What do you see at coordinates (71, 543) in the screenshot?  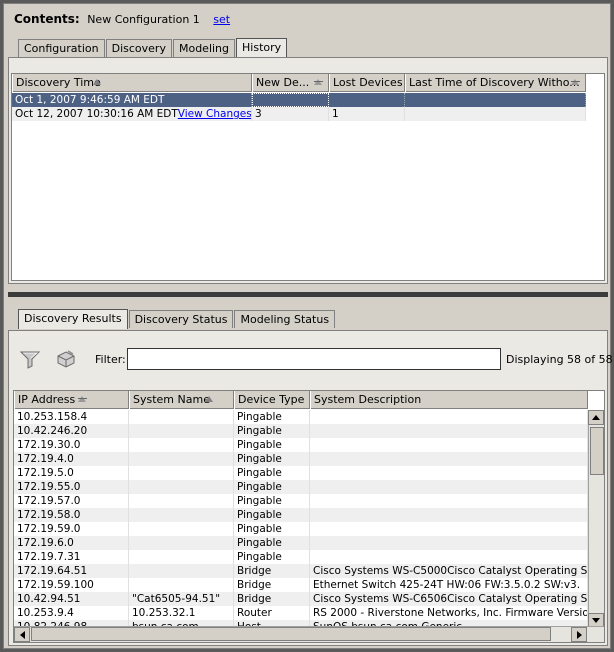 I see `ip-address-cell: 172.19.6.0` at bounding box center [71, 543].